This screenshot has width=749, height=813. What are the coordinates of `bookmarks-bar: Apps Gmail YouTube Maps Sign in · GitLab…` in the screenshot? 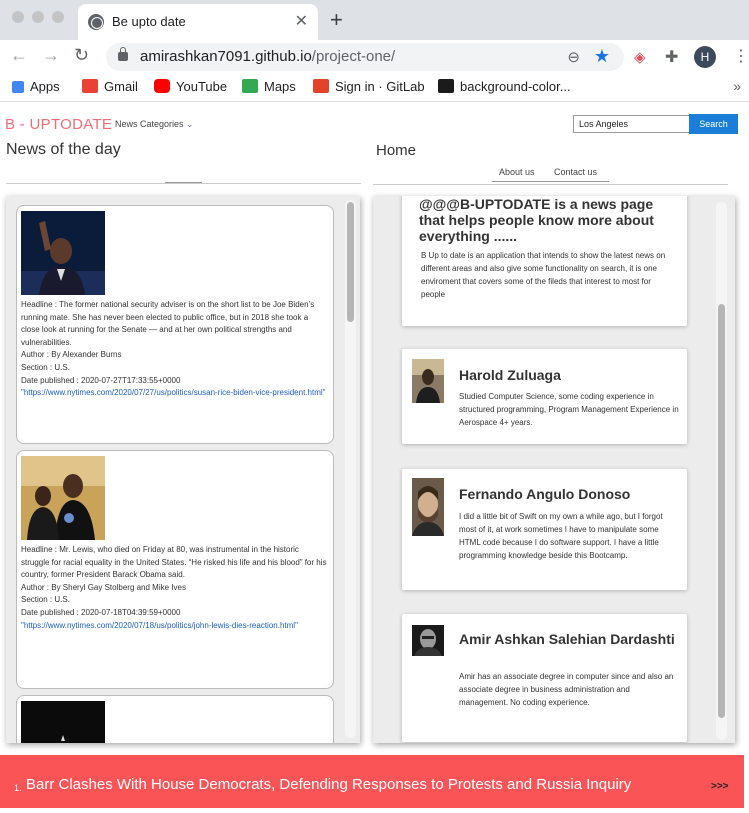 It's located at (374, 88).